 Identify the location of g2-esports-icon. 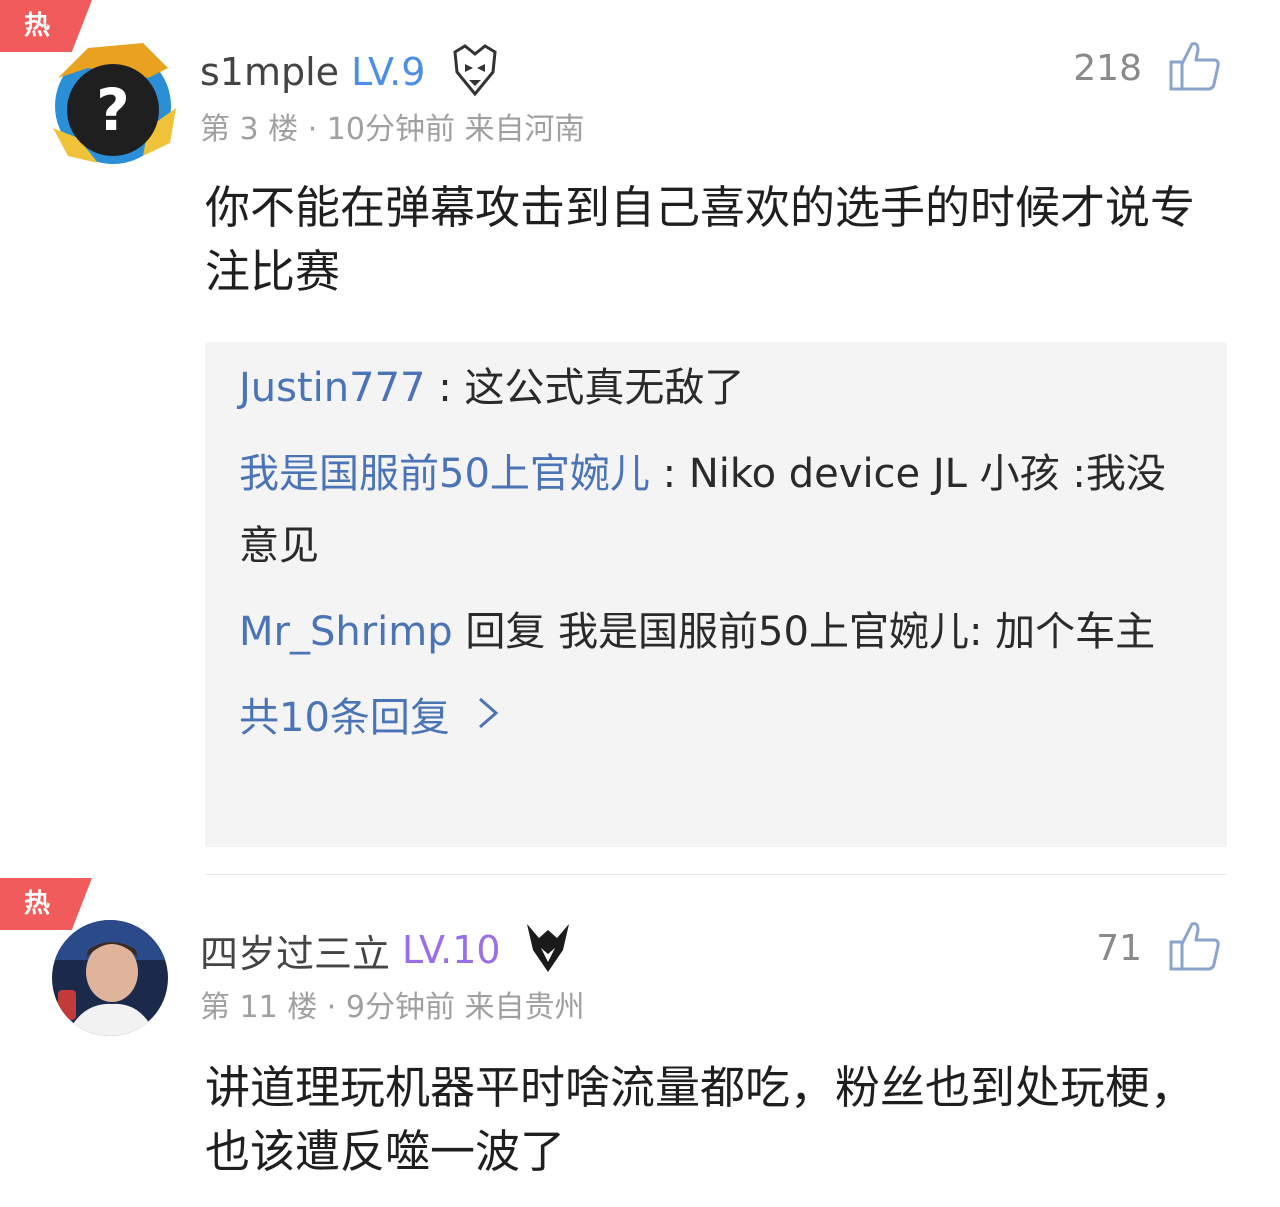
(475, 72).